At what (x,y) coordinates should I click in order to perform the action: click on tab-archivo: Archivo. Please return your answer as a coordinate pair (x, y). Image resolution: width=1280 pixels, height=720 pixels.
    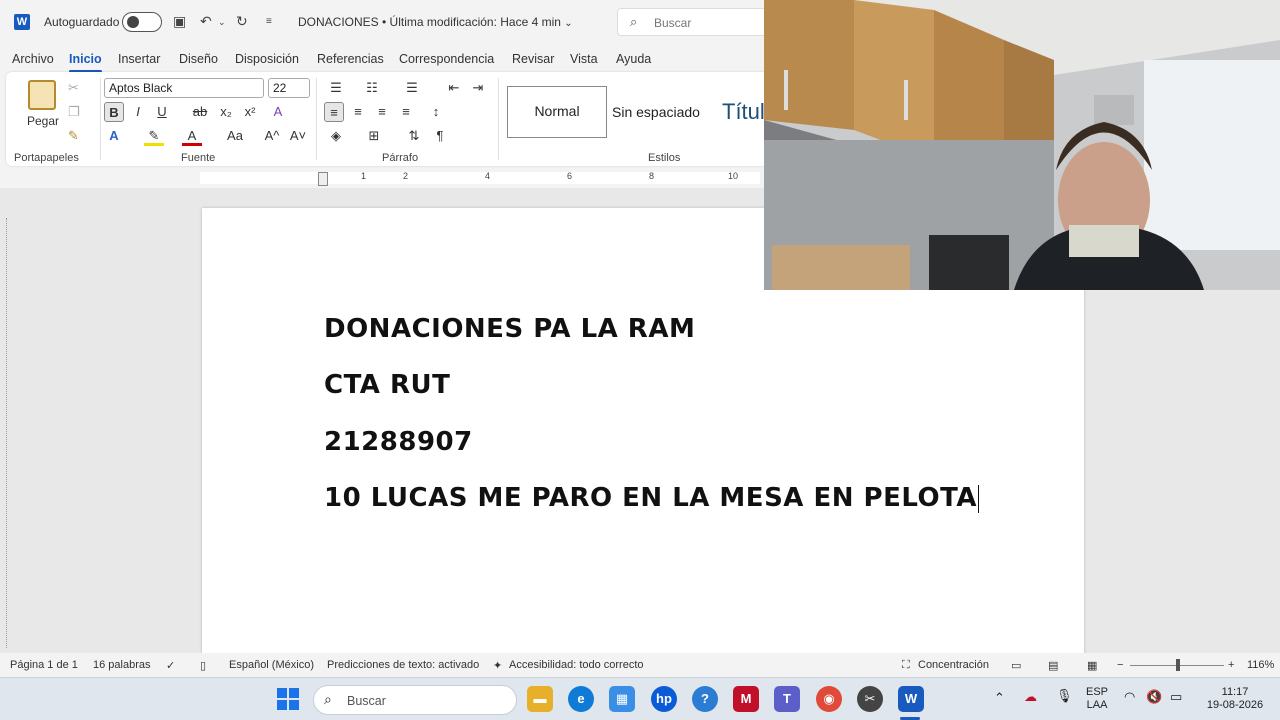
    Looking at the image, I should click on (33, 59).